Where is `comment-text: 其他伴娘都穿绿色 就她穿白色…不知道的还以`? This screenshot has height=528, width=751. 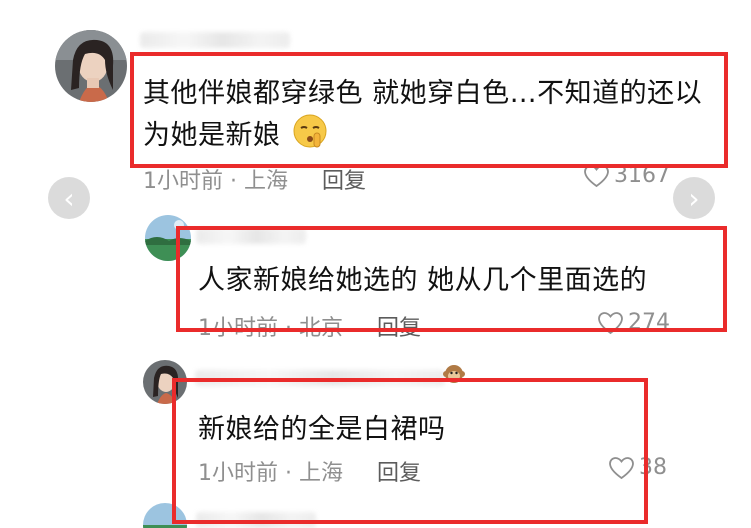 comment-text: 其他伴娘都穿绿色 就她穿白色…不知道的还以 is located at coordinates (422, 90).